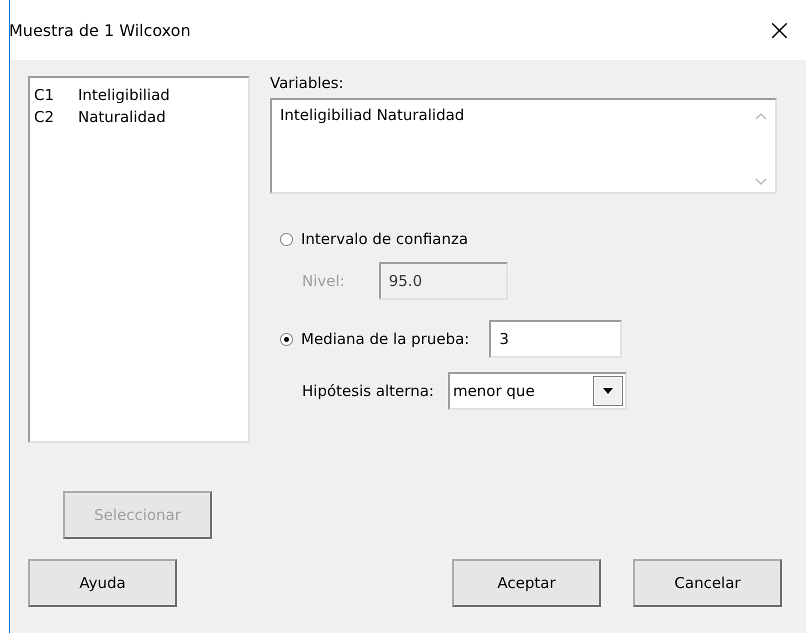  What do you see at coordinates (537, 391) in the screenshot?
I see `alternative-dropdown: menor que` at bounding box center [537, 391].